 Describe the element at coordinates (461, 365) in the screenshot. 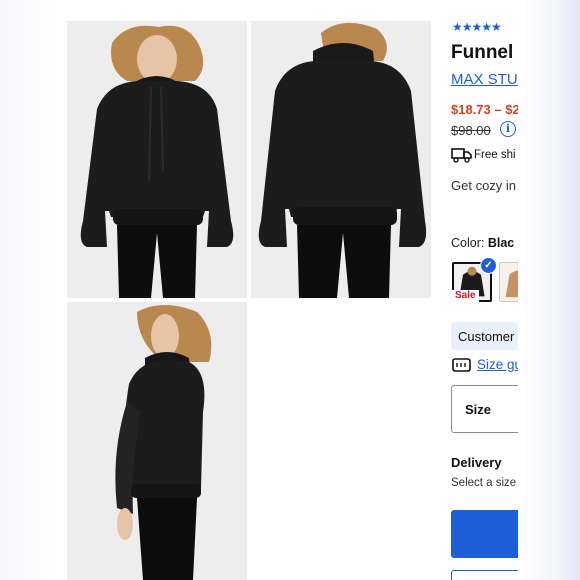

I see `size-guide-icon` at that location.